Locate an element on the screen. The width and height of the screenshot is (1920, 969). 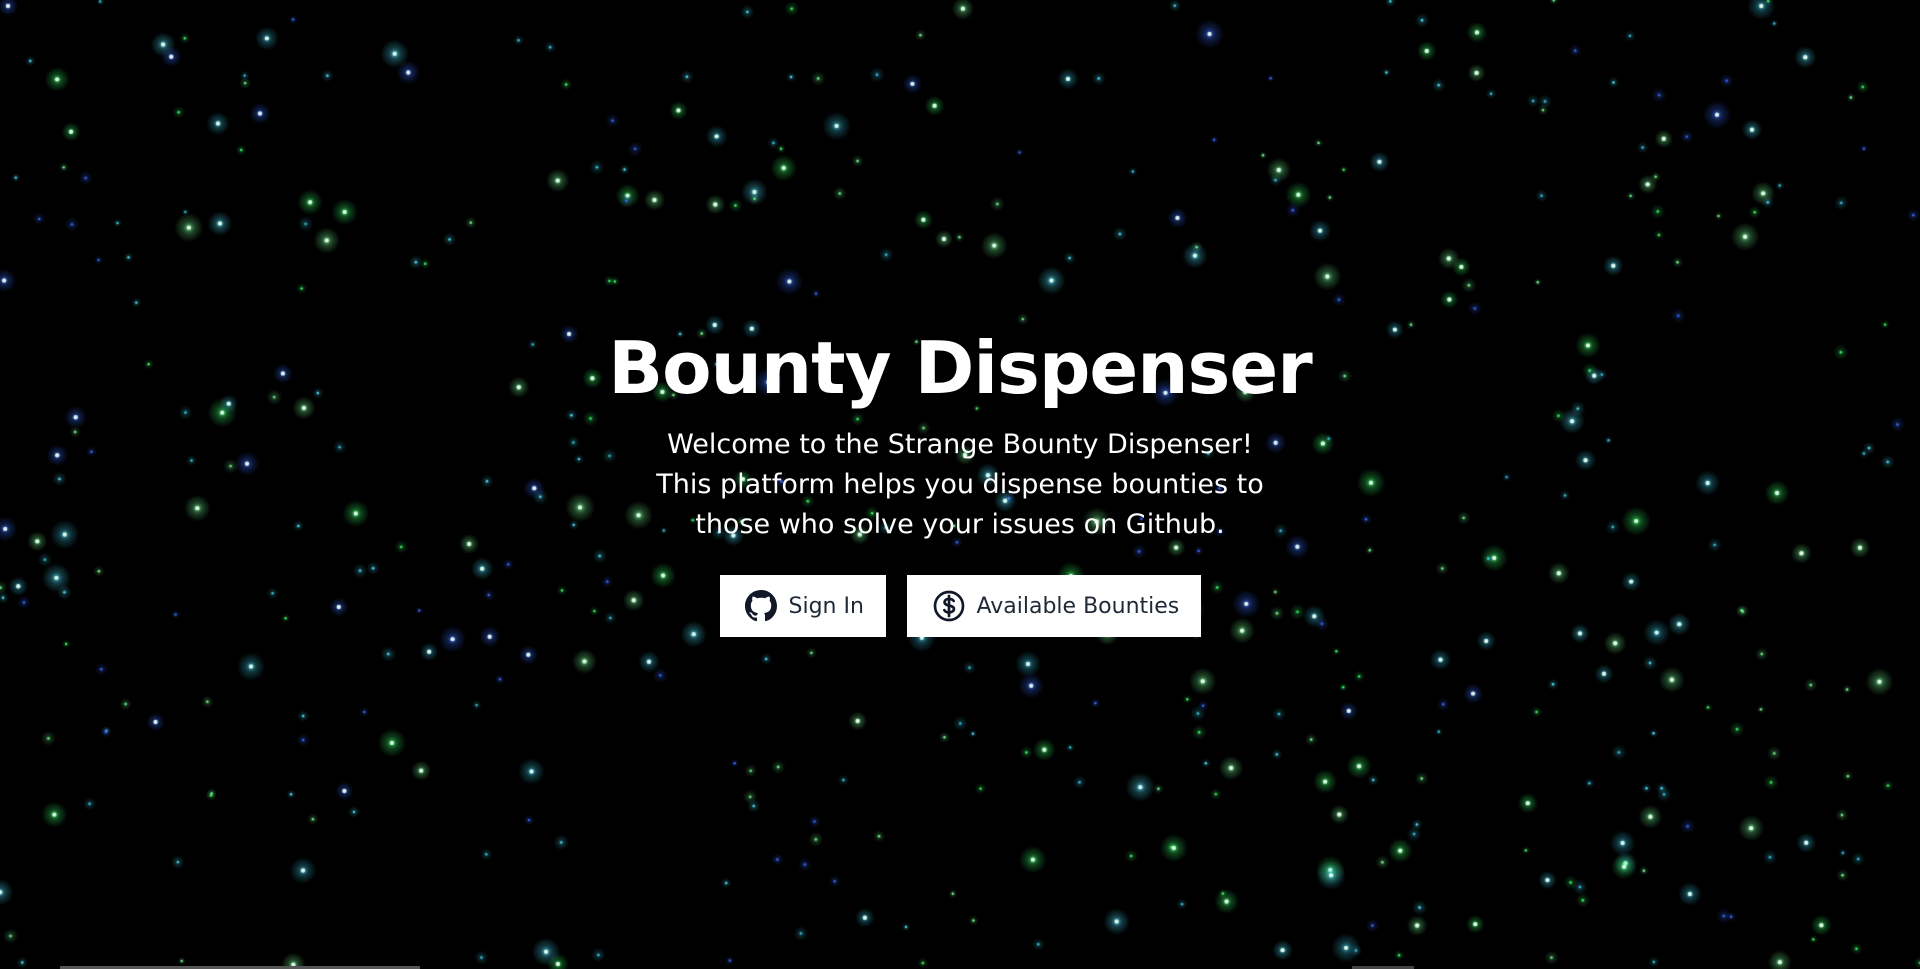
sign-in-button: Sign In is located at coordinates (802, 606).